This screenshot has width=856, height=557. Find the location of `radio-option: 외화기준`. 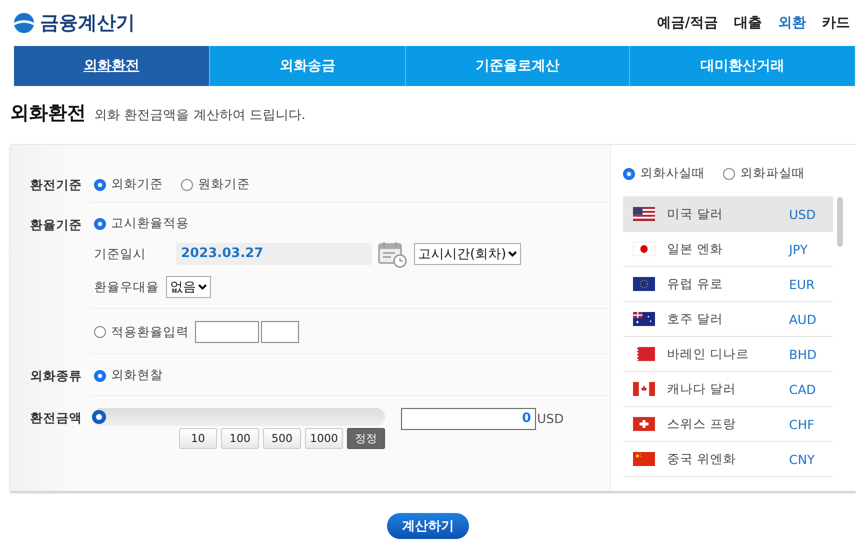

radio-option: 외화기준 is located at coordinates (128, 184).